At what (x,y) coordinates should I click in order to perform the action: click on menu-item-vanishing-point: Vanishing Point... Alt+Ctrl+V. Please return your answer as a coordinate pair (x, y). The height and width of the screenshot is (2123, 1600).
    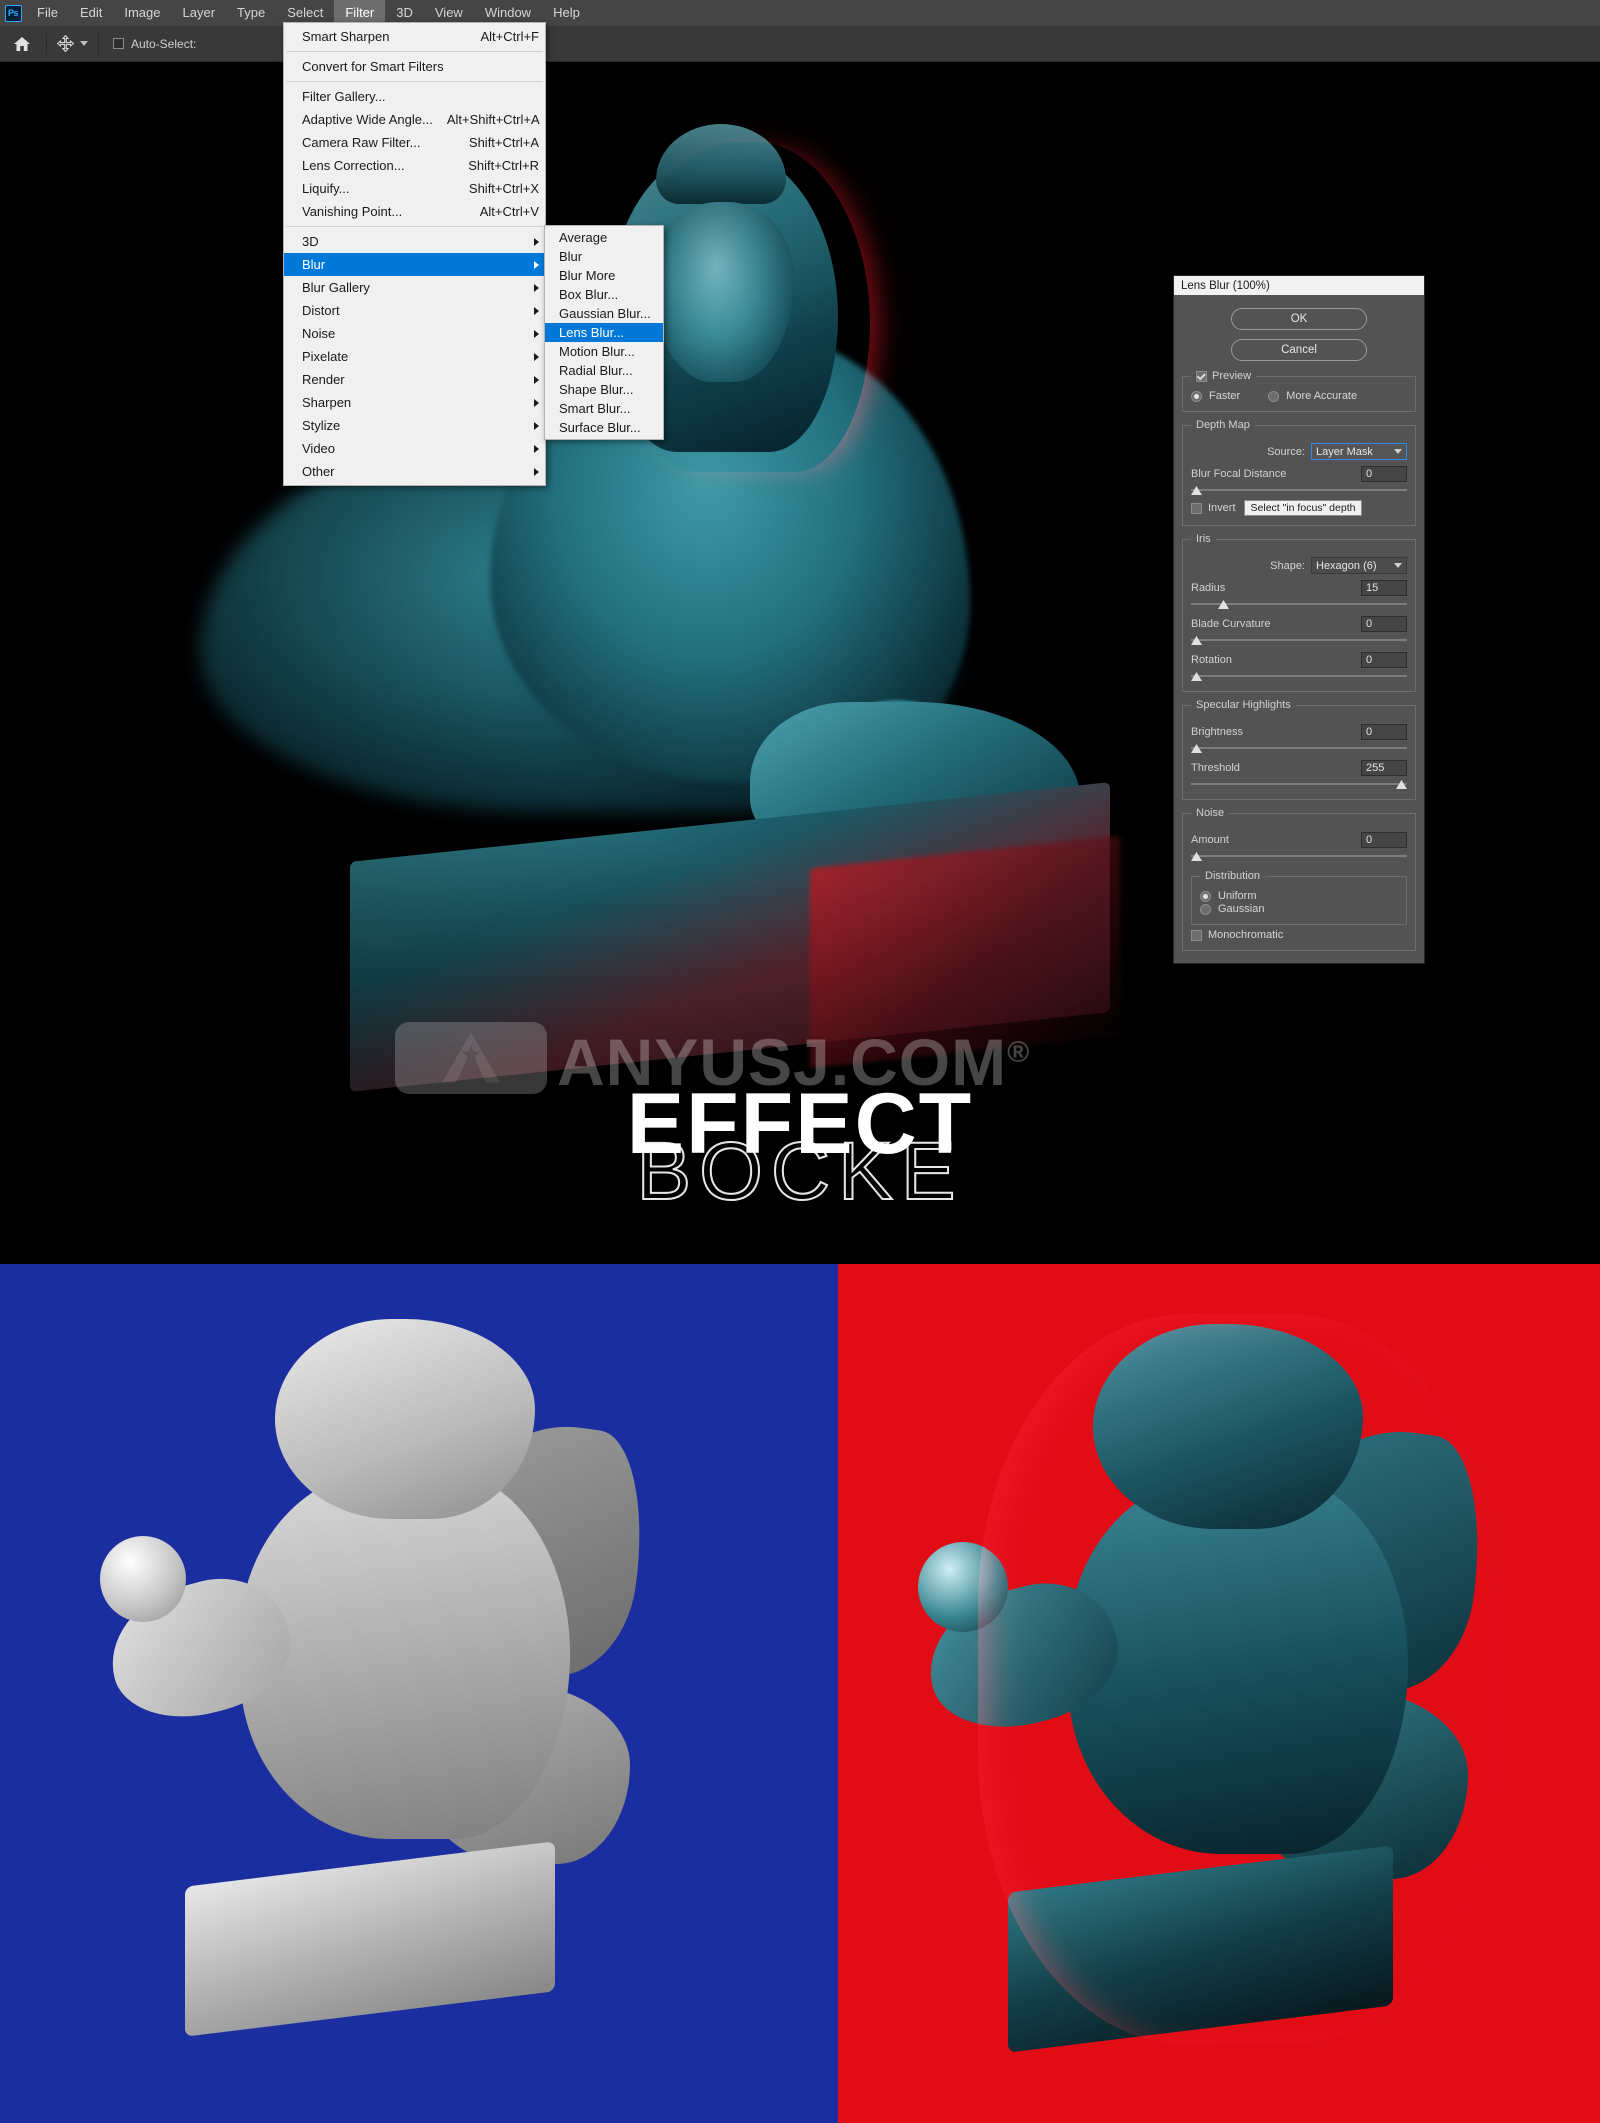
    Looking at the image, I should click on (414, 211).